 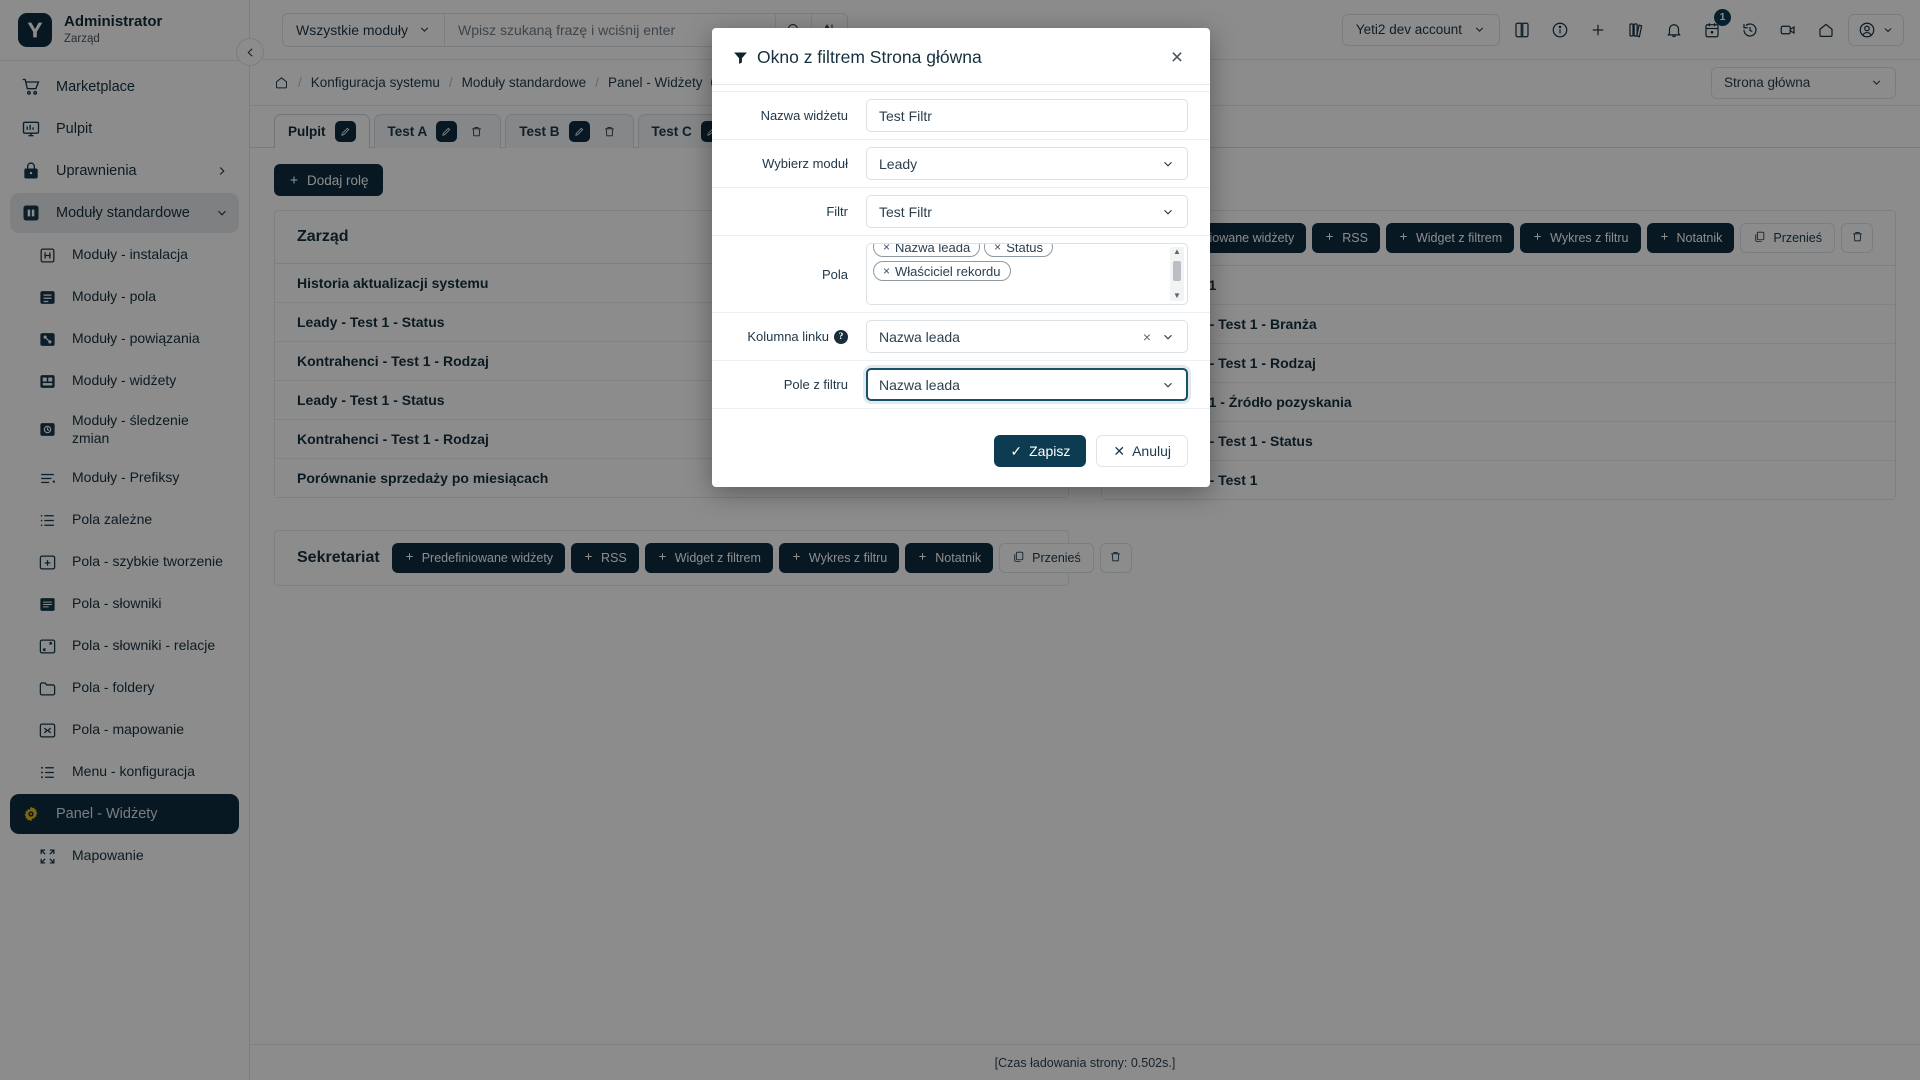 I want to click on scroll-down-icon: ▼, so click(x=1177, y=296).